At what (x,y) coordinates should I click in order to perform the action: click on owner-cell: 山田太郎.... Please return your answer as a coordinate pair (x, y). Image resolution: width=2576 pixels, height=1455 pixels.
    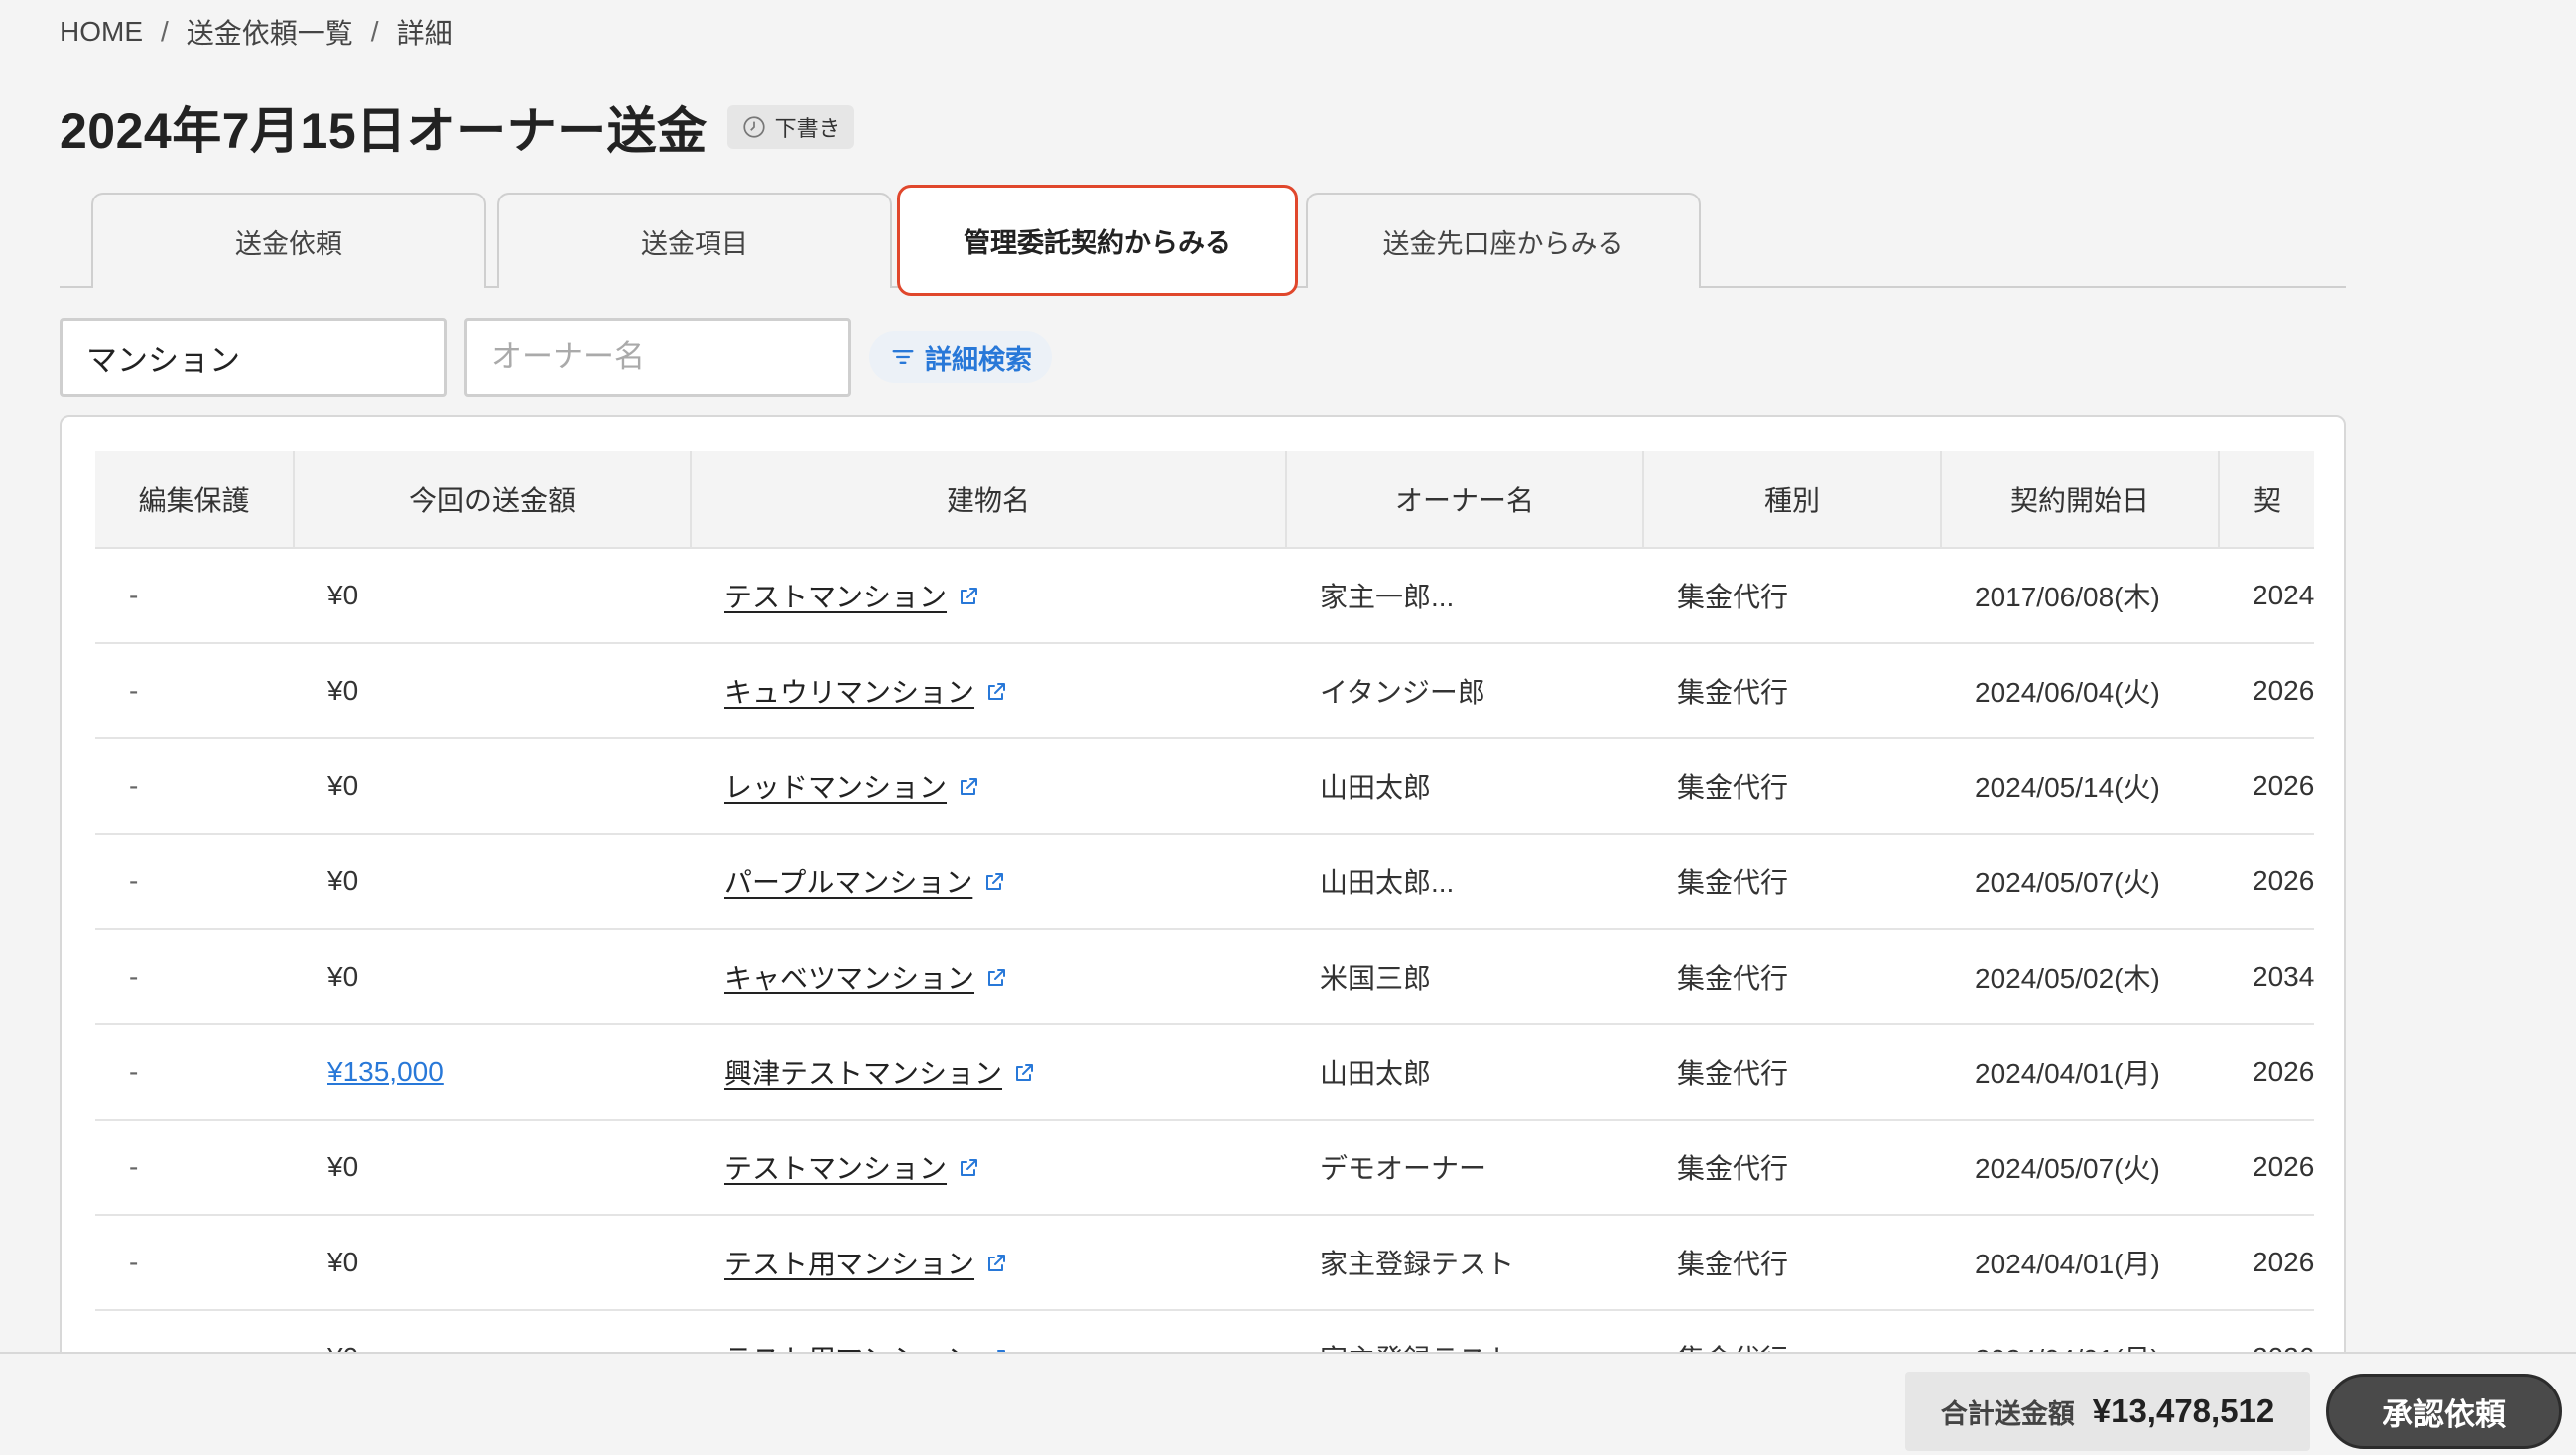
    Looking at the image, I should click on (1465, 882).